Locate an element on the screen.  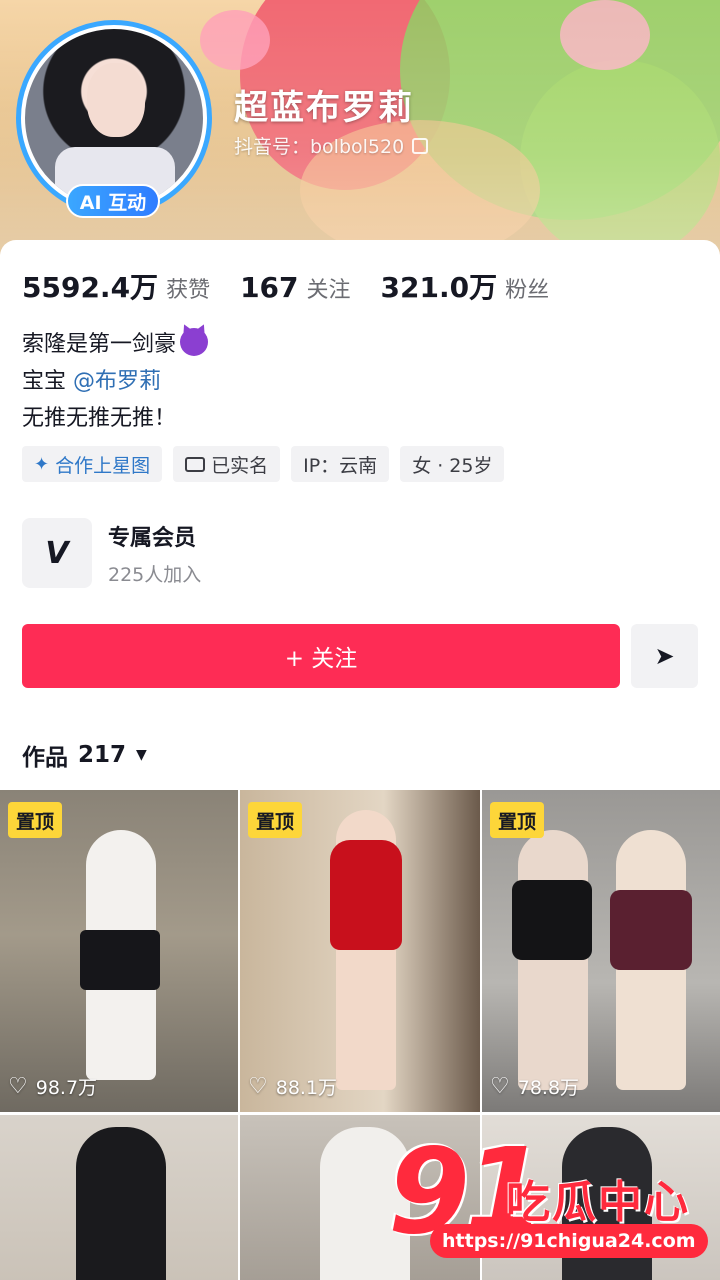
xingtu-icon: ✦ is located at coordinates (42, 464).